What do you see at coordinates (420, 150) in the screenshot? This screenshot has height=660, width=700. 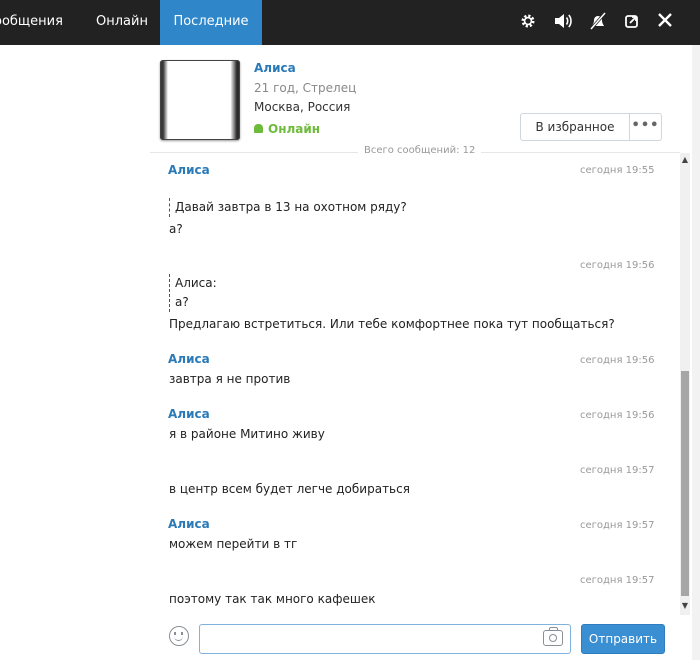 I see `total-messages-label: Всего сообщений: 12` at bounding box center [420, 150].